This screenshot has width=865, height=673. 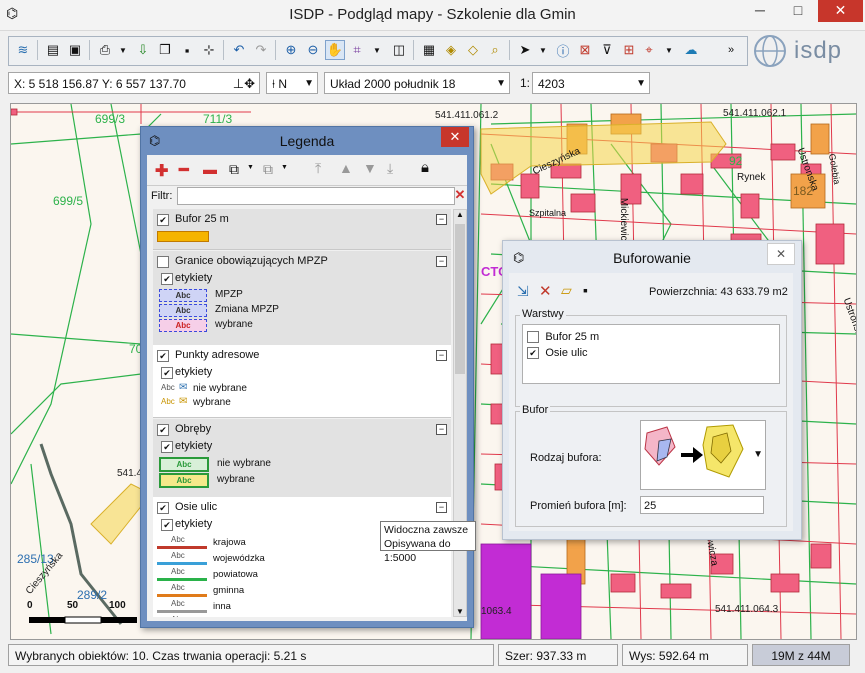 I want to click on layer-row-osie: ✔ Osie ulic, so click(x=557, y=352).